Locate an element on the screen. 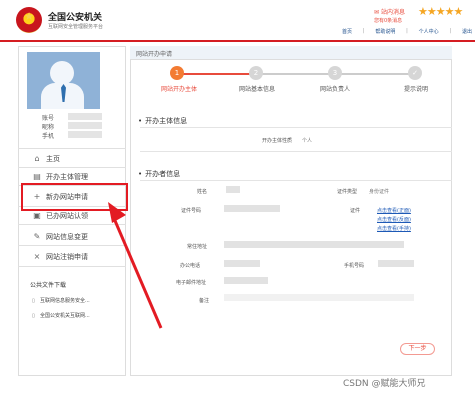  downloads-title: 公共文件下载 is located at coordinates (48, 285).